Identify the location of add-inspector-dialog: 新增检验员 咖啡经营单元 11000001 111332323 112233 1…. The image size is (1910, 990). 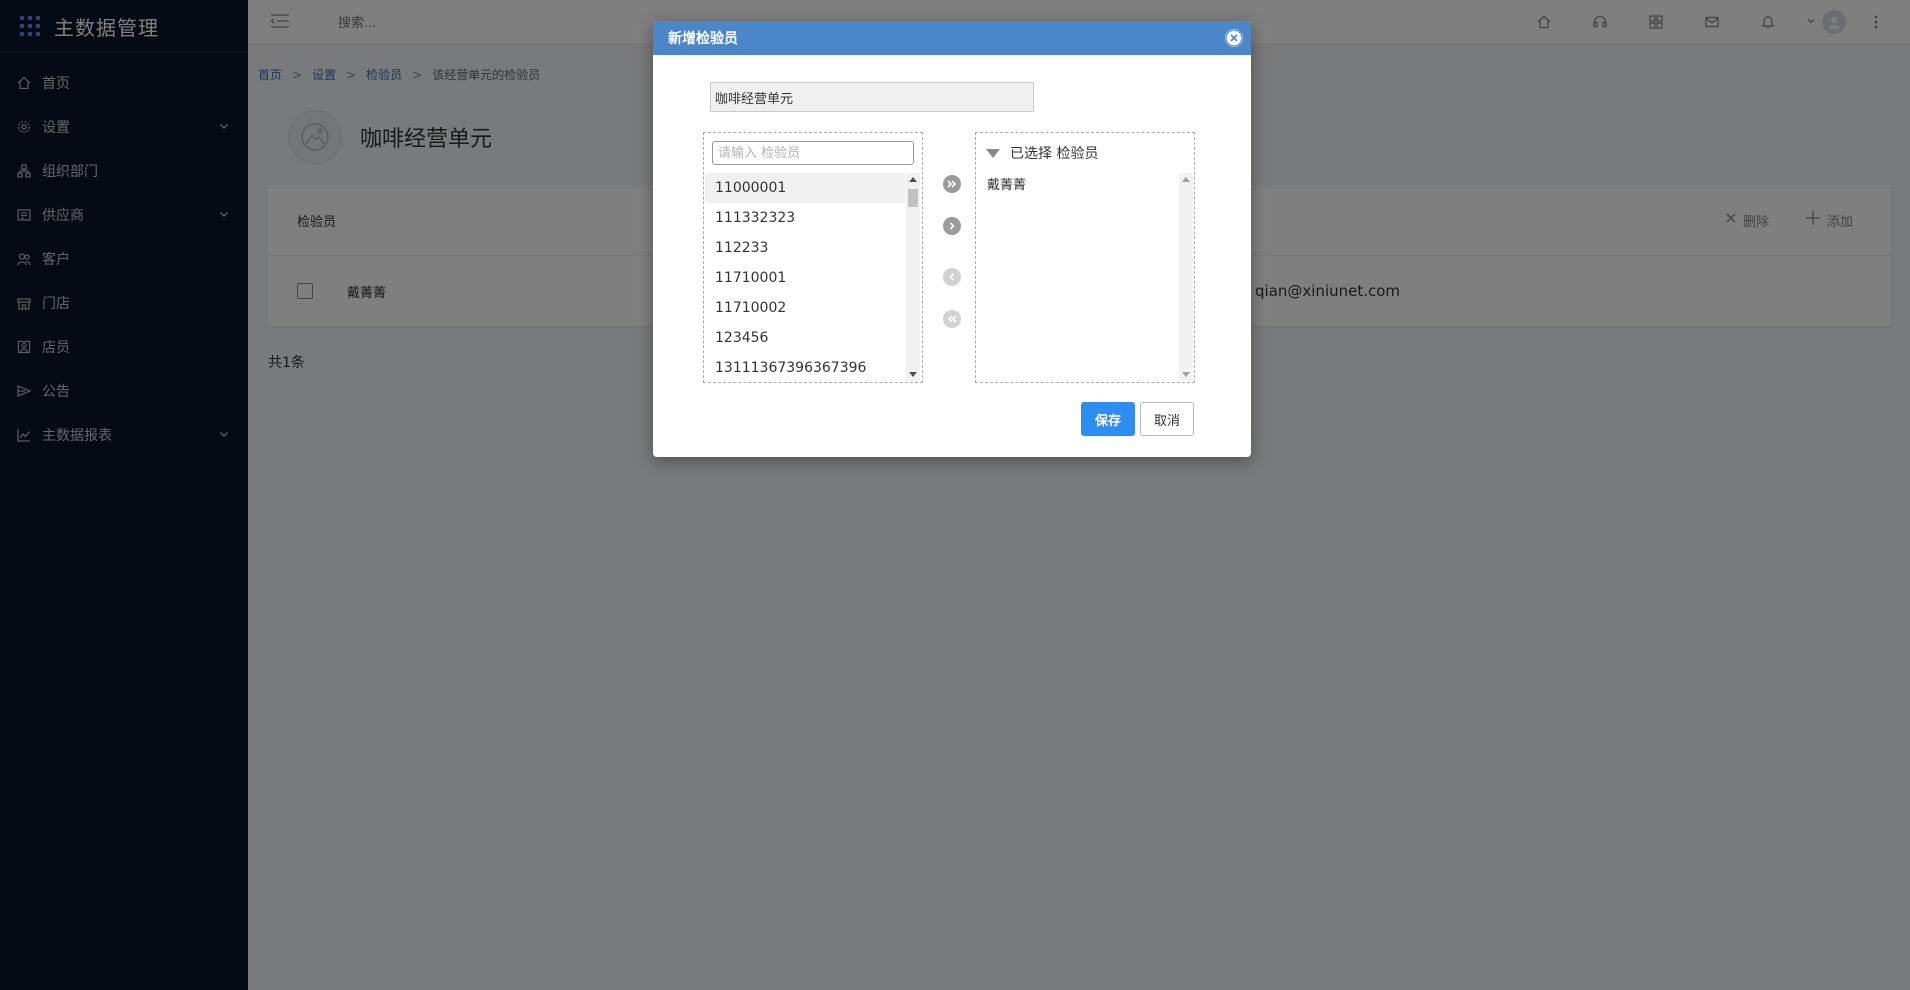
(952, 239).